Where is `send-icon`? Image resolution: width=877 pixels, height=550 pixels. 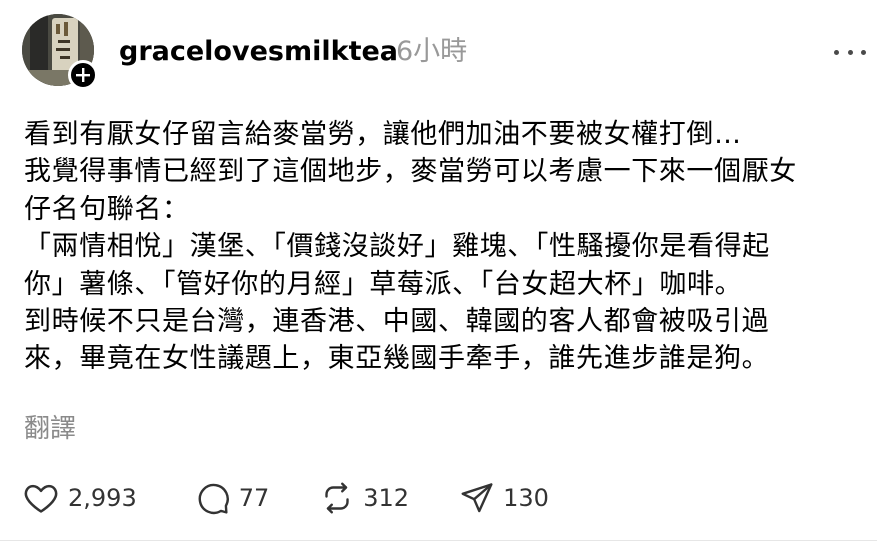
send-icon is located at coordinates (477, 498).